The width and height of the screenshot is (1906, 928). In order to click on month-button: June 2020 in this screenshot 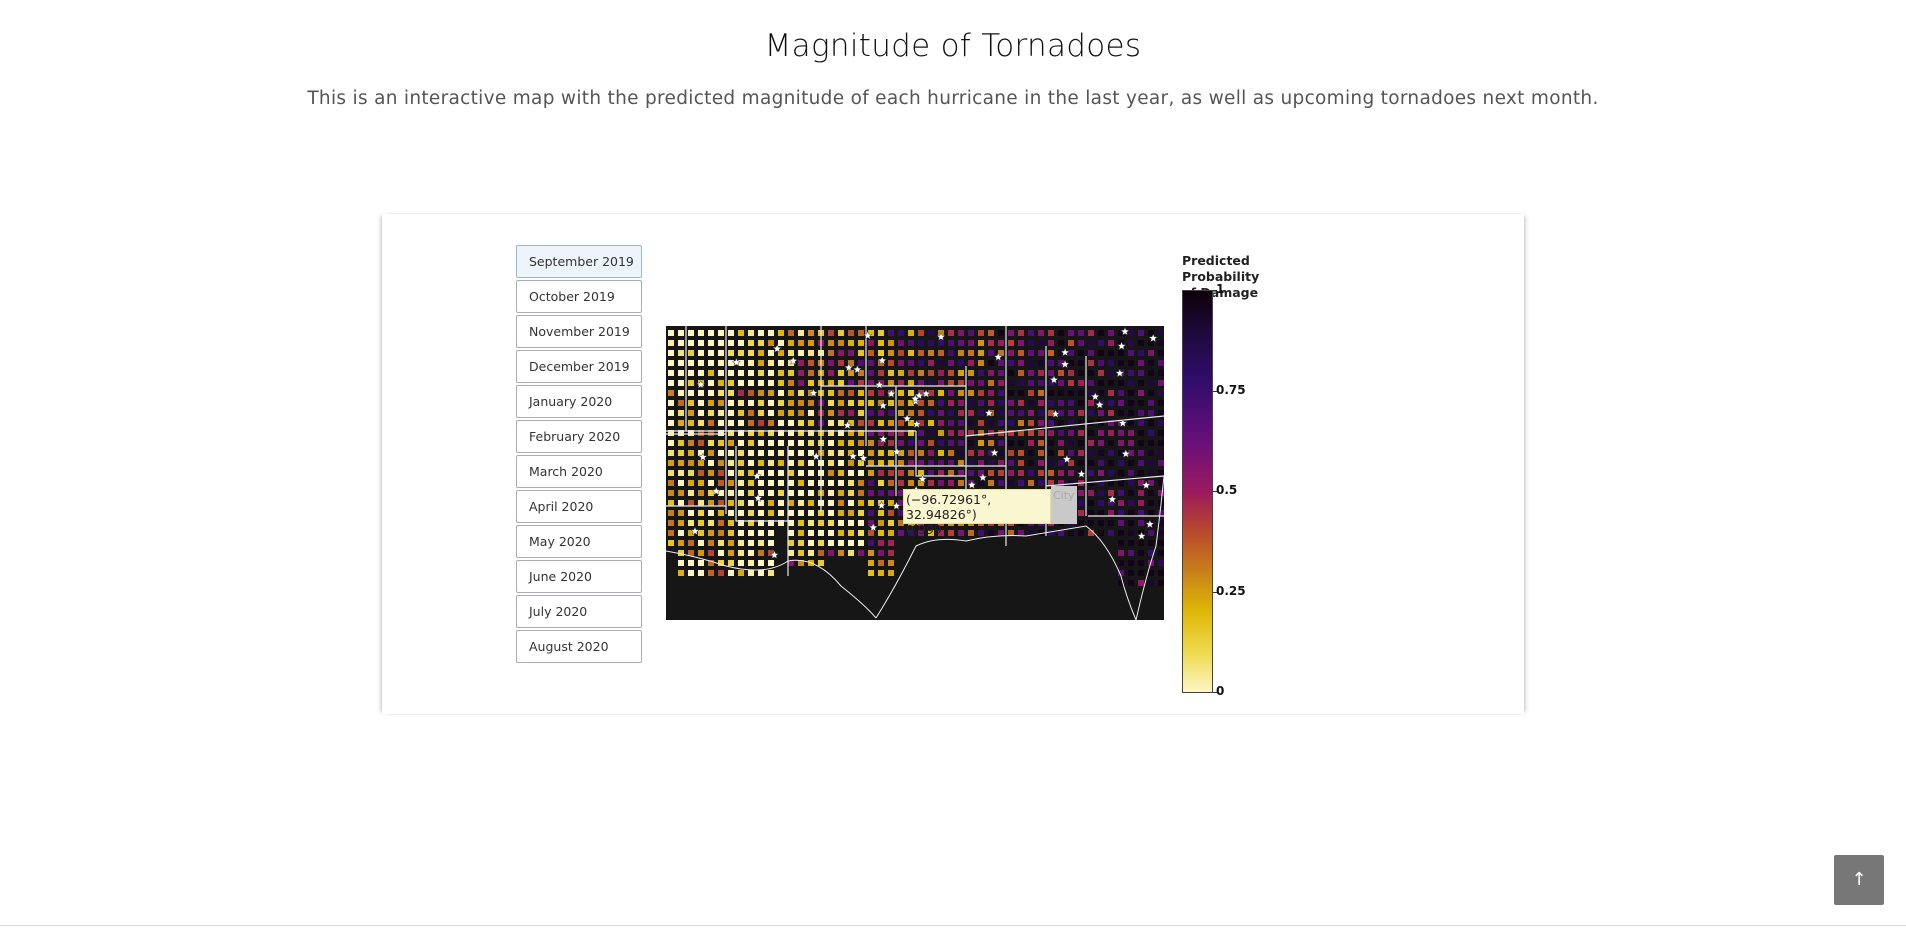, I will do `click(579, 576)`.